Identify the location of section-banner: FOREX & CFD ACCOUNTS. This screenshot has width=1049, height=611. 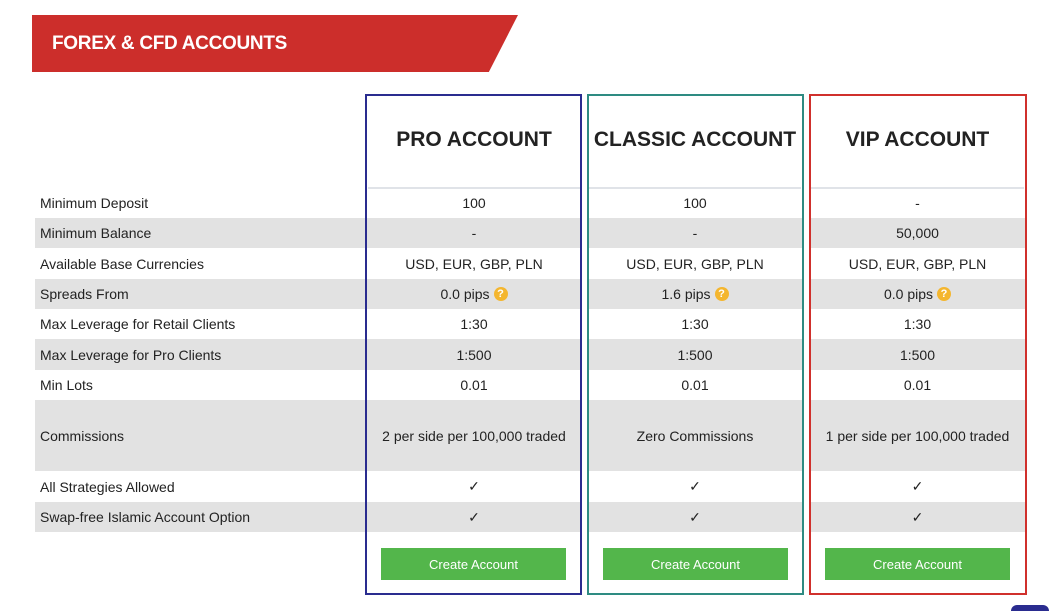
(275, 43).